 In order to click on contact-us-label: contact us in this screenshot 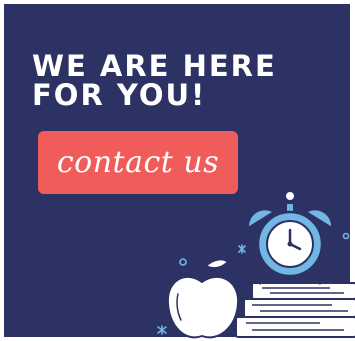, I will do `click(138, 162)`.